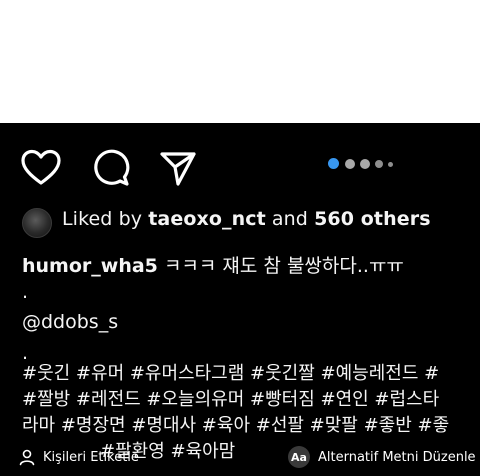 This screenshot has width=480, height=476. I want to click on caption-line: humor_wha5 ㅋㅋㅋ 쟤도 참 불쌍하다..ㅠㅠ, so click(213, 264).